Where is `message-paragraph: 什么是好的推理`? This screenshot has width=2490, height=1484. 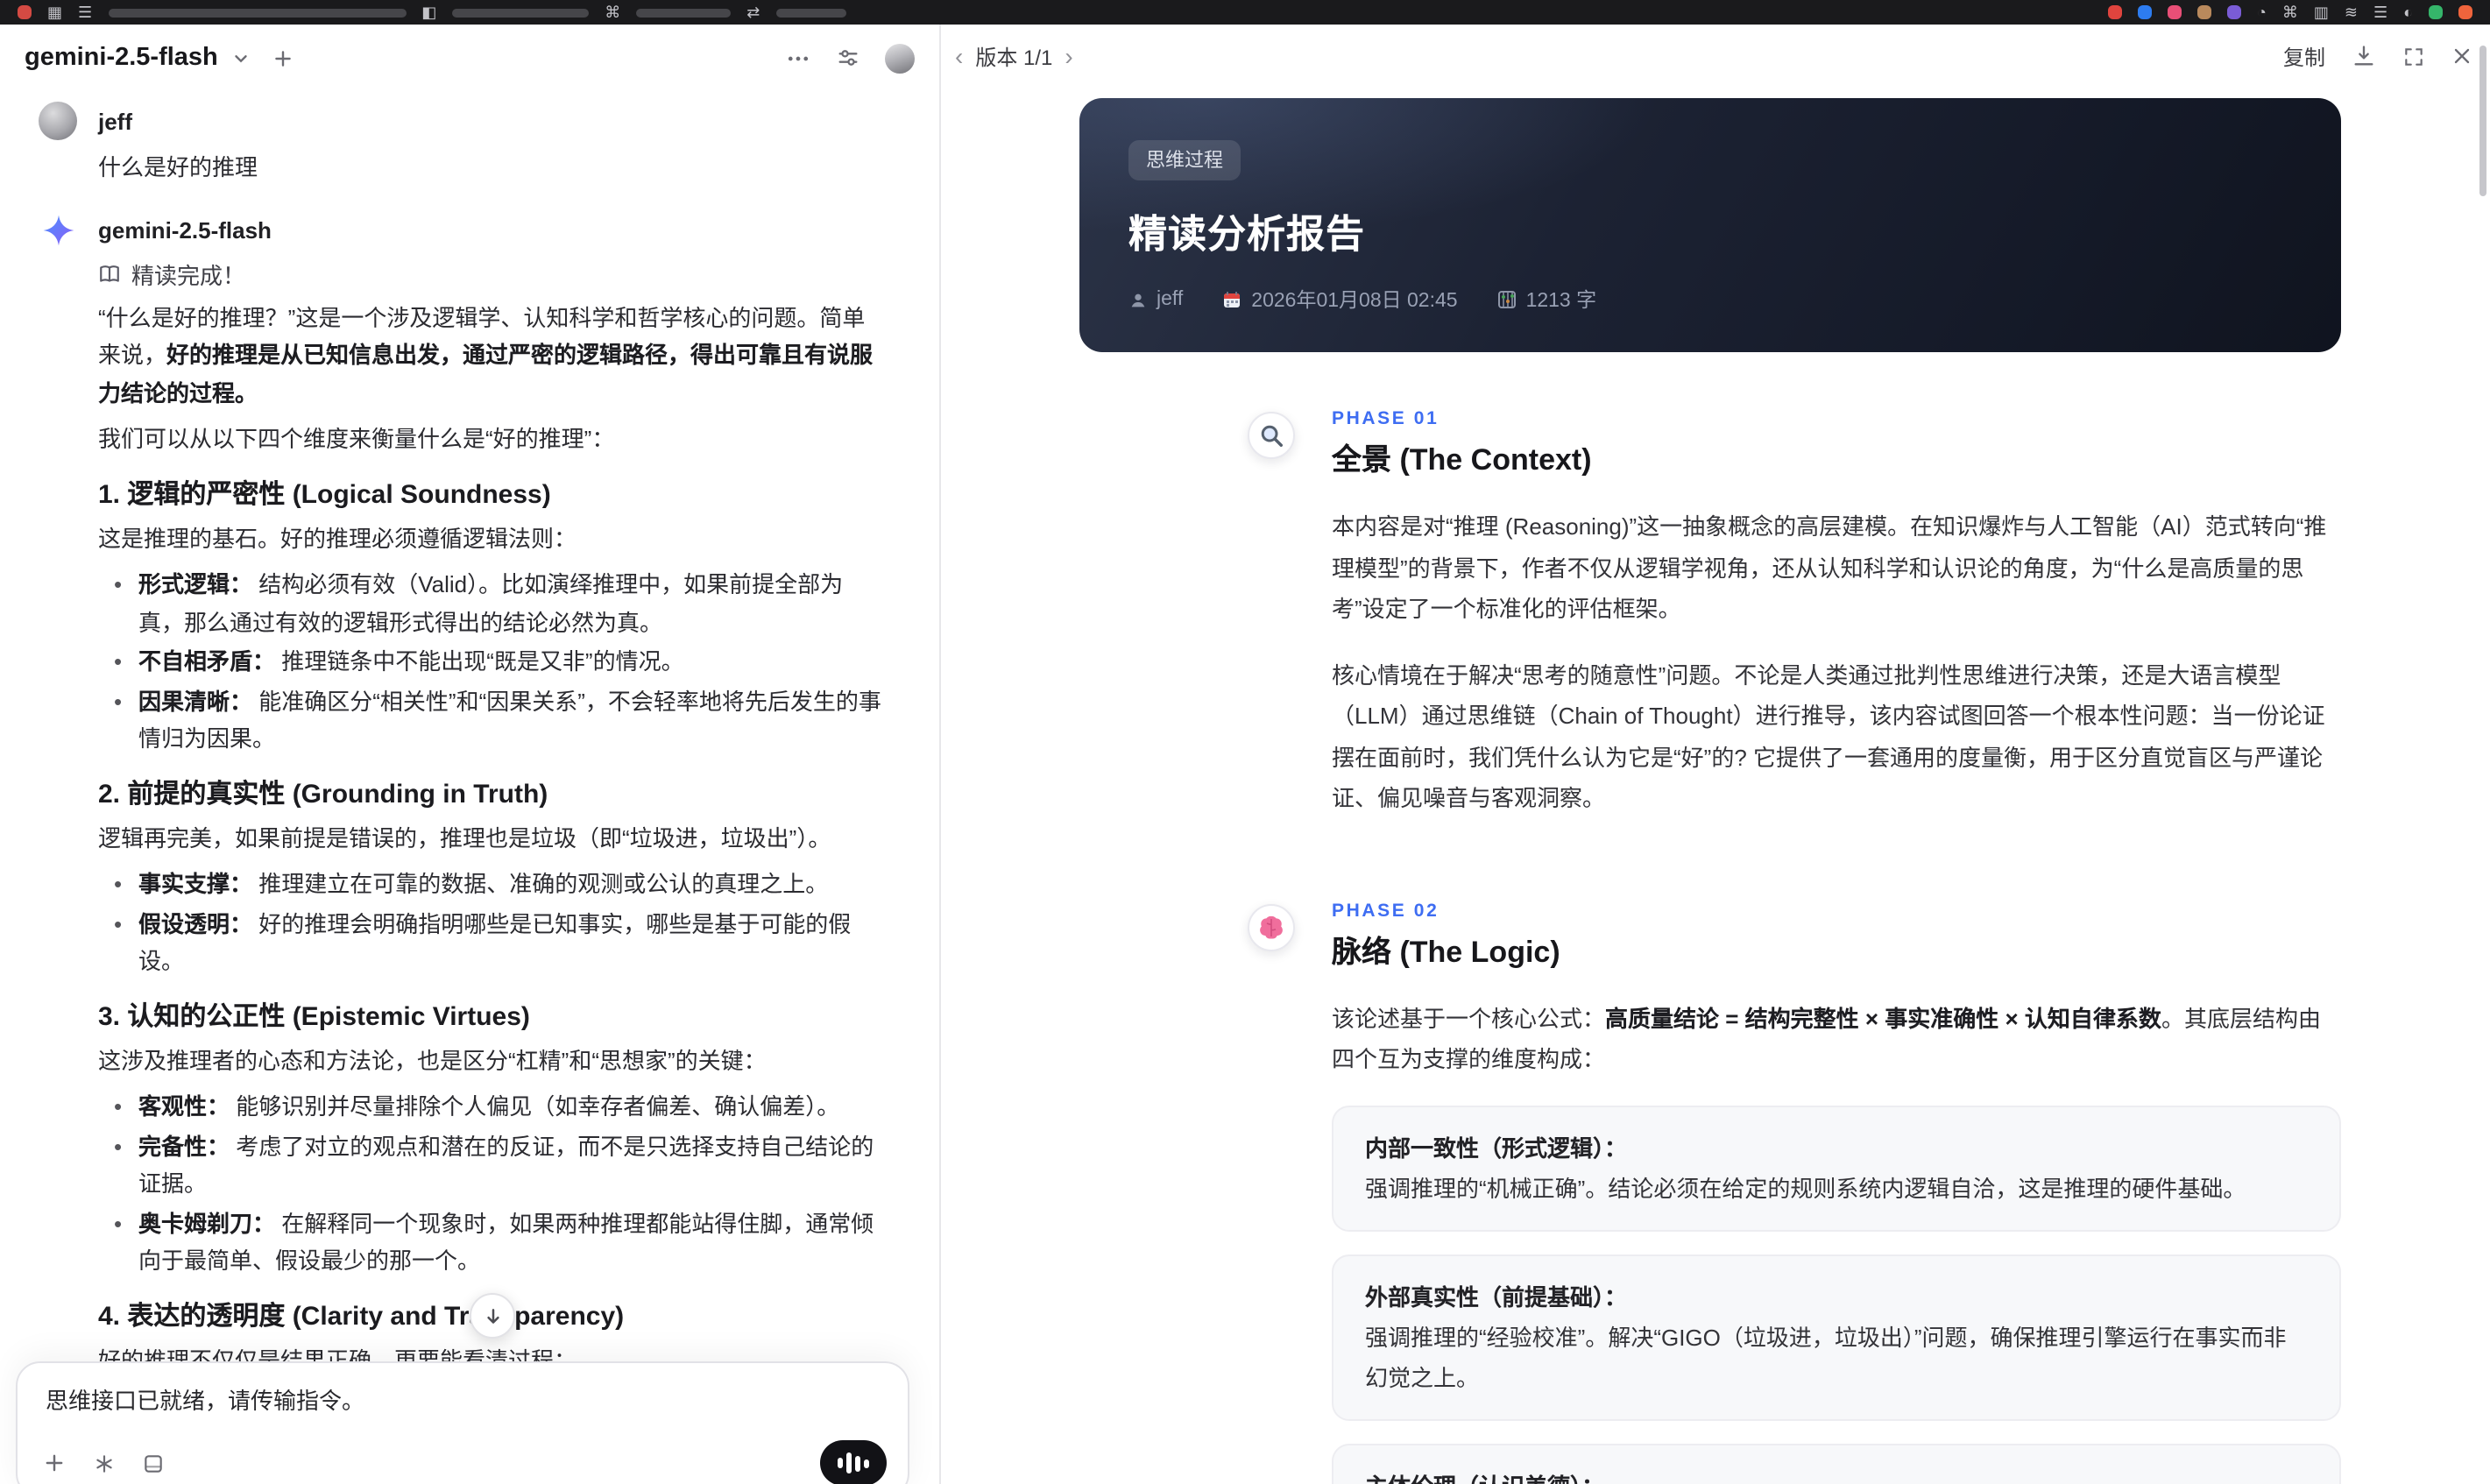
message-paragraph: 什么是好的推理 is located at coordinates (178, 167).